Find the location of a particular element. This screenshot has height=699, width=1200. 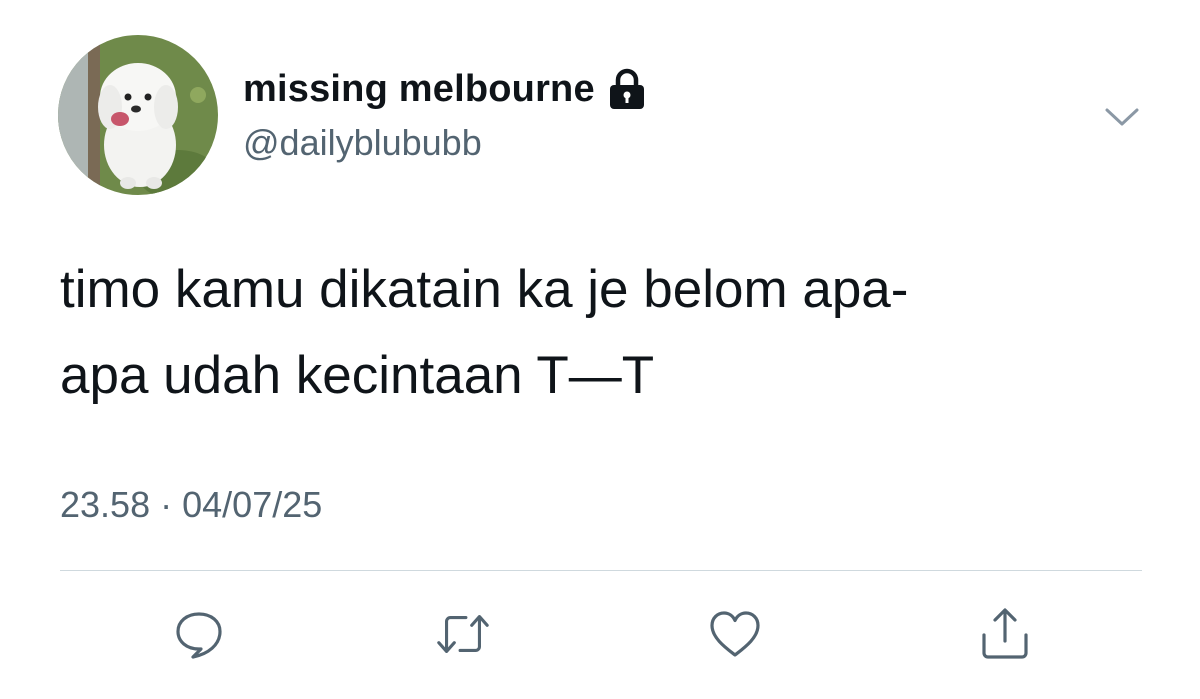

reply-button is located at coordinates (199, 634).